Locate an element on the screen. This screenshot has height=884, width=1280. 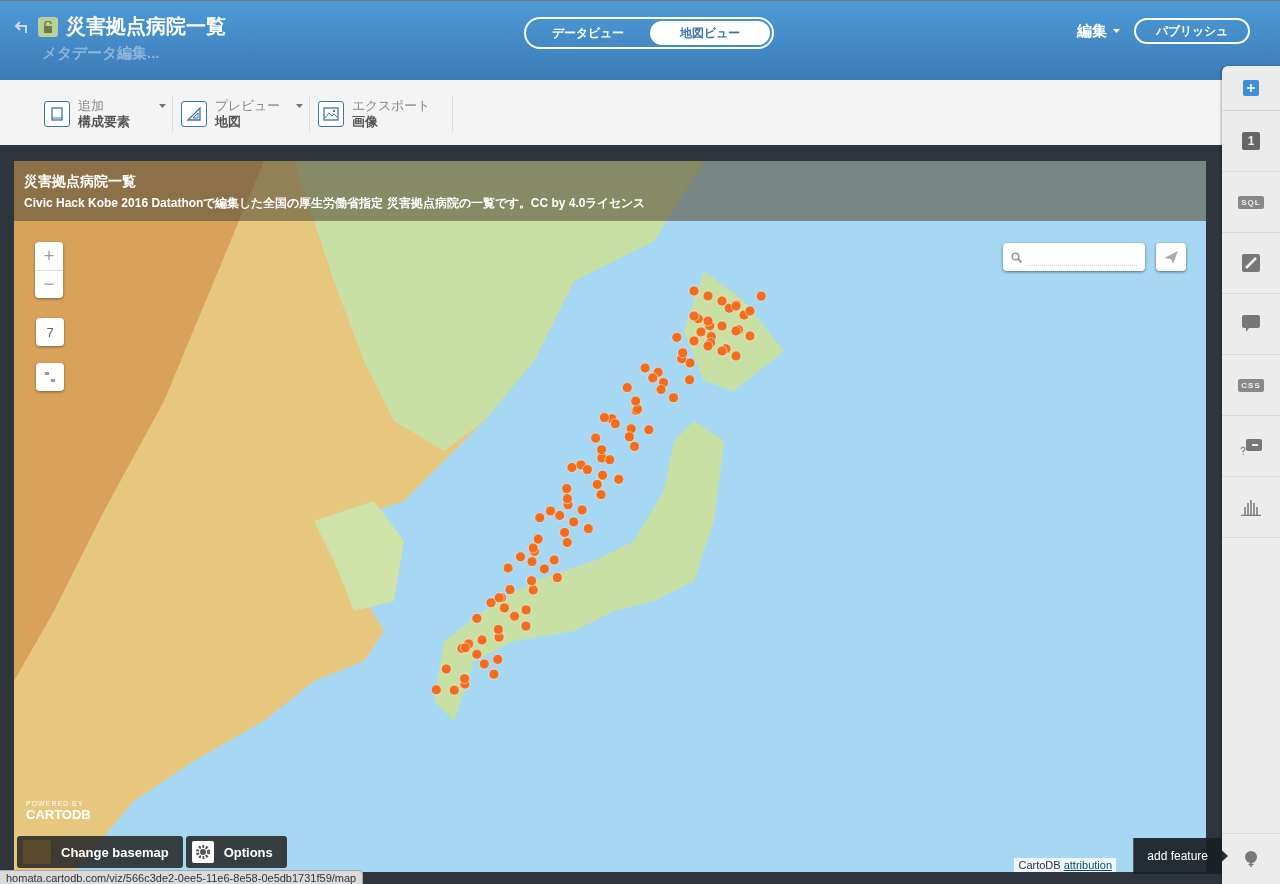
lock-icon is located at coordinates (48, 26).